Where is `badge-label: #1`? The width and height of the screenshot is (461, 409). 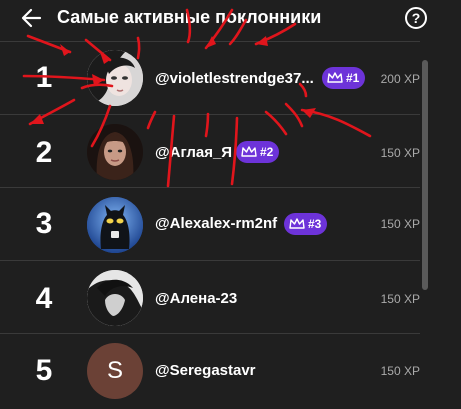 badge-label: #1 is located at coordinates (353, 78).